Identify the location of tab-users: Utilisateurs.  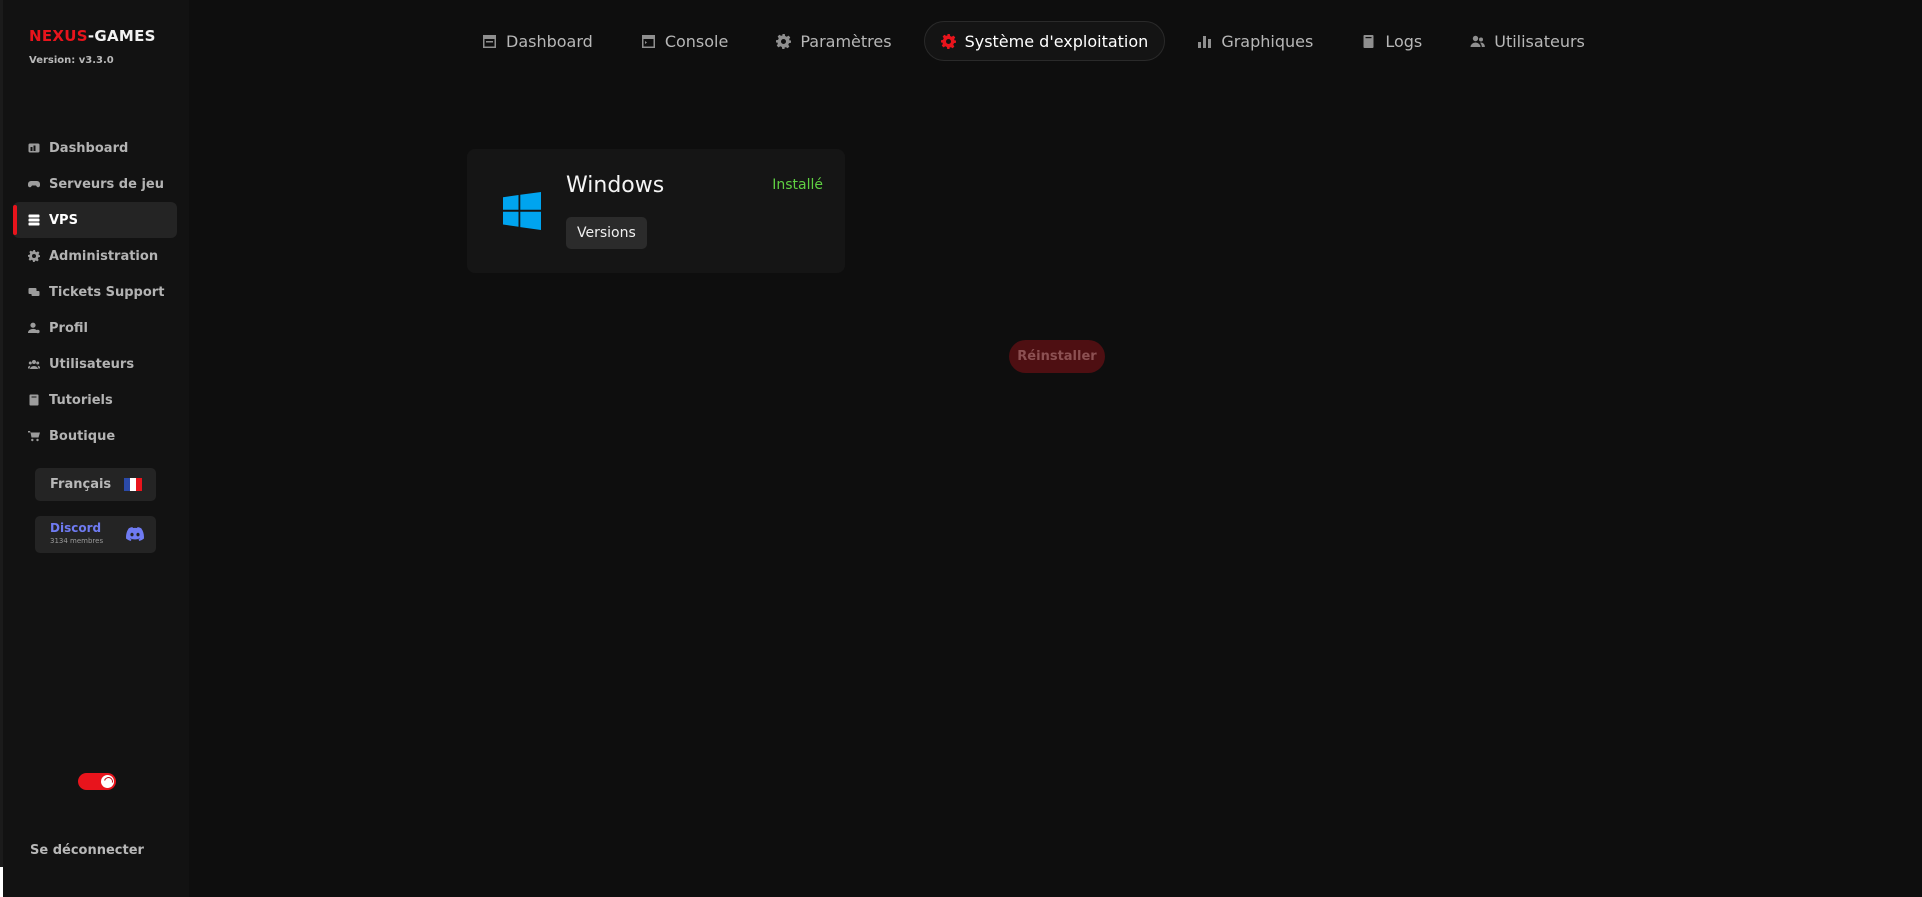
(1527, 41).